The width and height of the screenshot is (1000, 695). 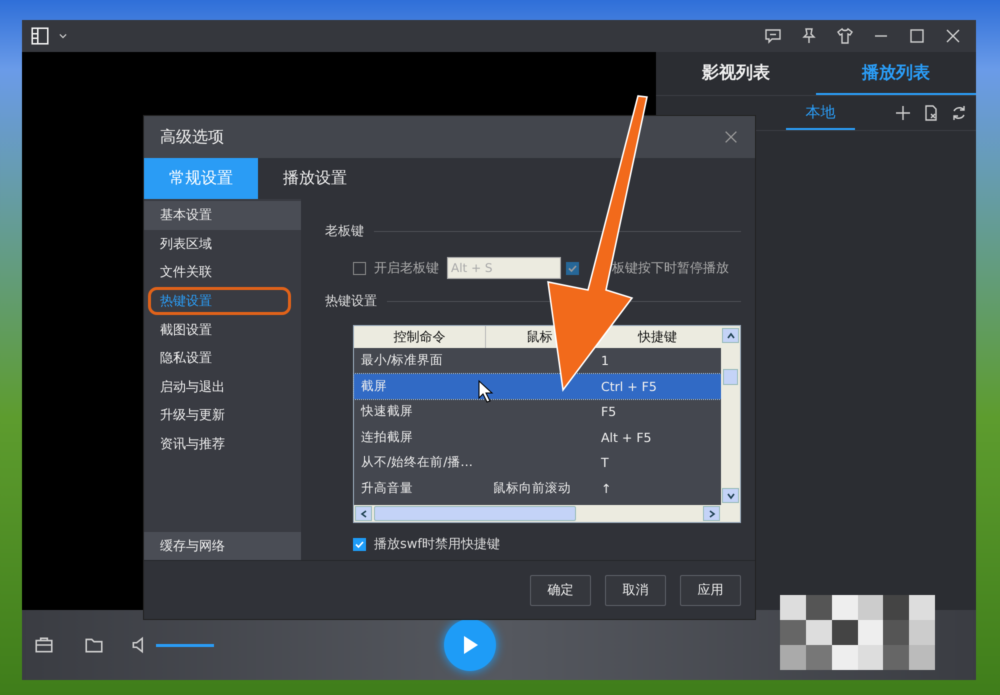 What do you see at coordinates (537, 411) in the screenshot?
I see `table-row: 快速截屏 F5` at bounding box center [537, 411].